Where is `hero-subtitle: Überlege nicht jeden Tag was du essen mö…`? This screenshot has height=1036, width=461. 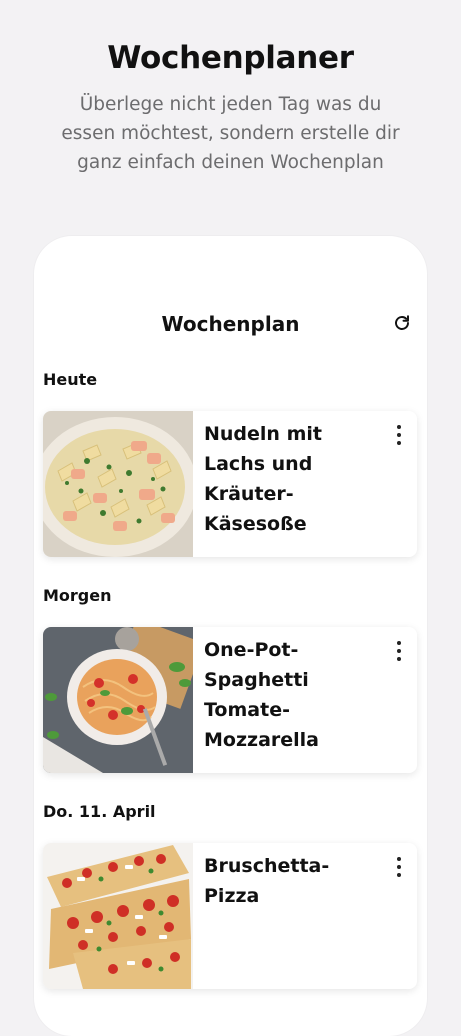
hero-subtitle: Überlege nicht jeden Tag was du essen mö… is located at coordinates (230, 133).